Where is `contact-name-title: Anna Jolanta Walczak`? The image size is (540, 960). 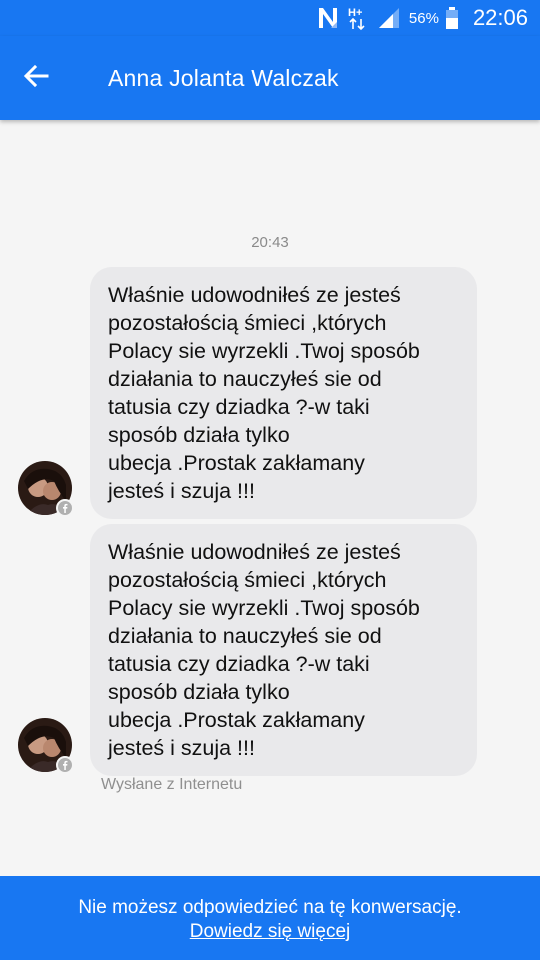 contact-name-title: Anna Jolanta Walczak is located at coordinates (223, 78).